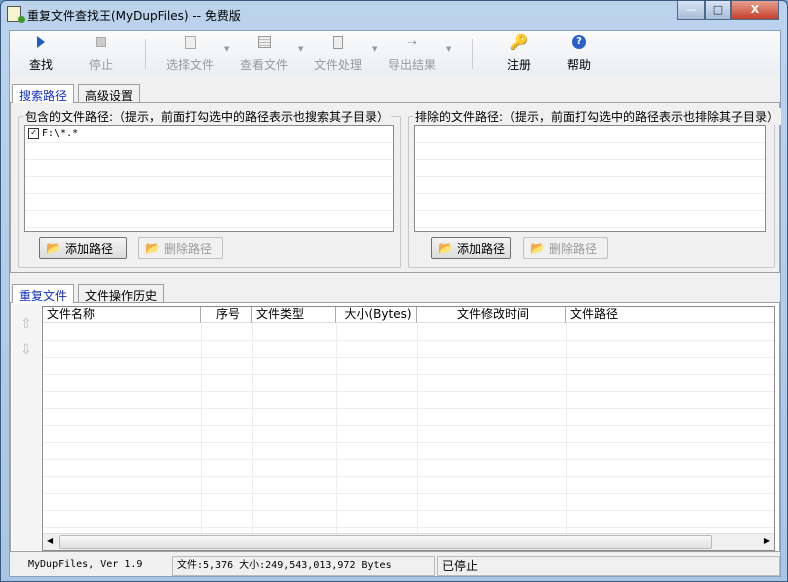  Describe the element at coordinates (303, 566) in the screenshot. I see `status-summary: 文件:5,376 大小:249,543,013,972 Bytes` at that location.